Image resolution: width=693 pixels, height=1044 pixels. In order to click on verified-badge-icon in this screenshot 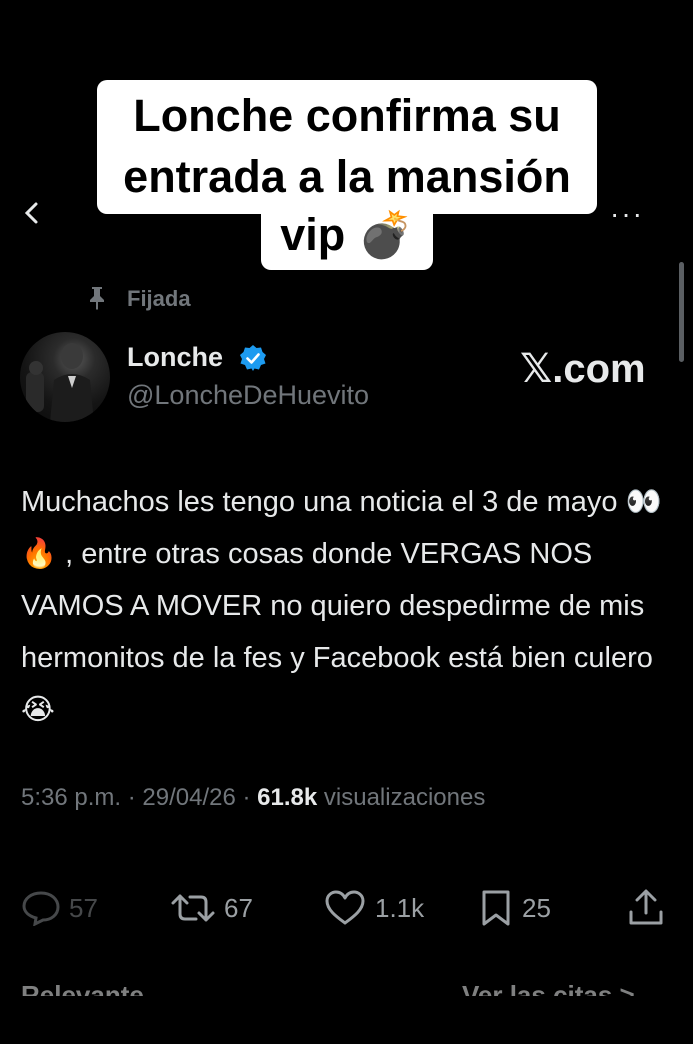, I will do `click(253, 358)`.